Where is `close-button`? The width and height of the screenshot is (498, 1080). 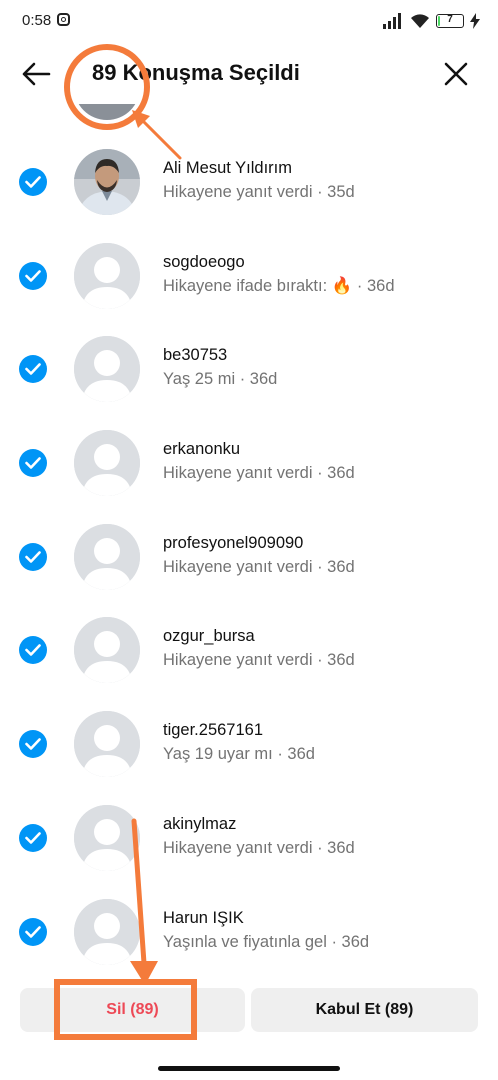 close-button is located at coordinates (456, 74).